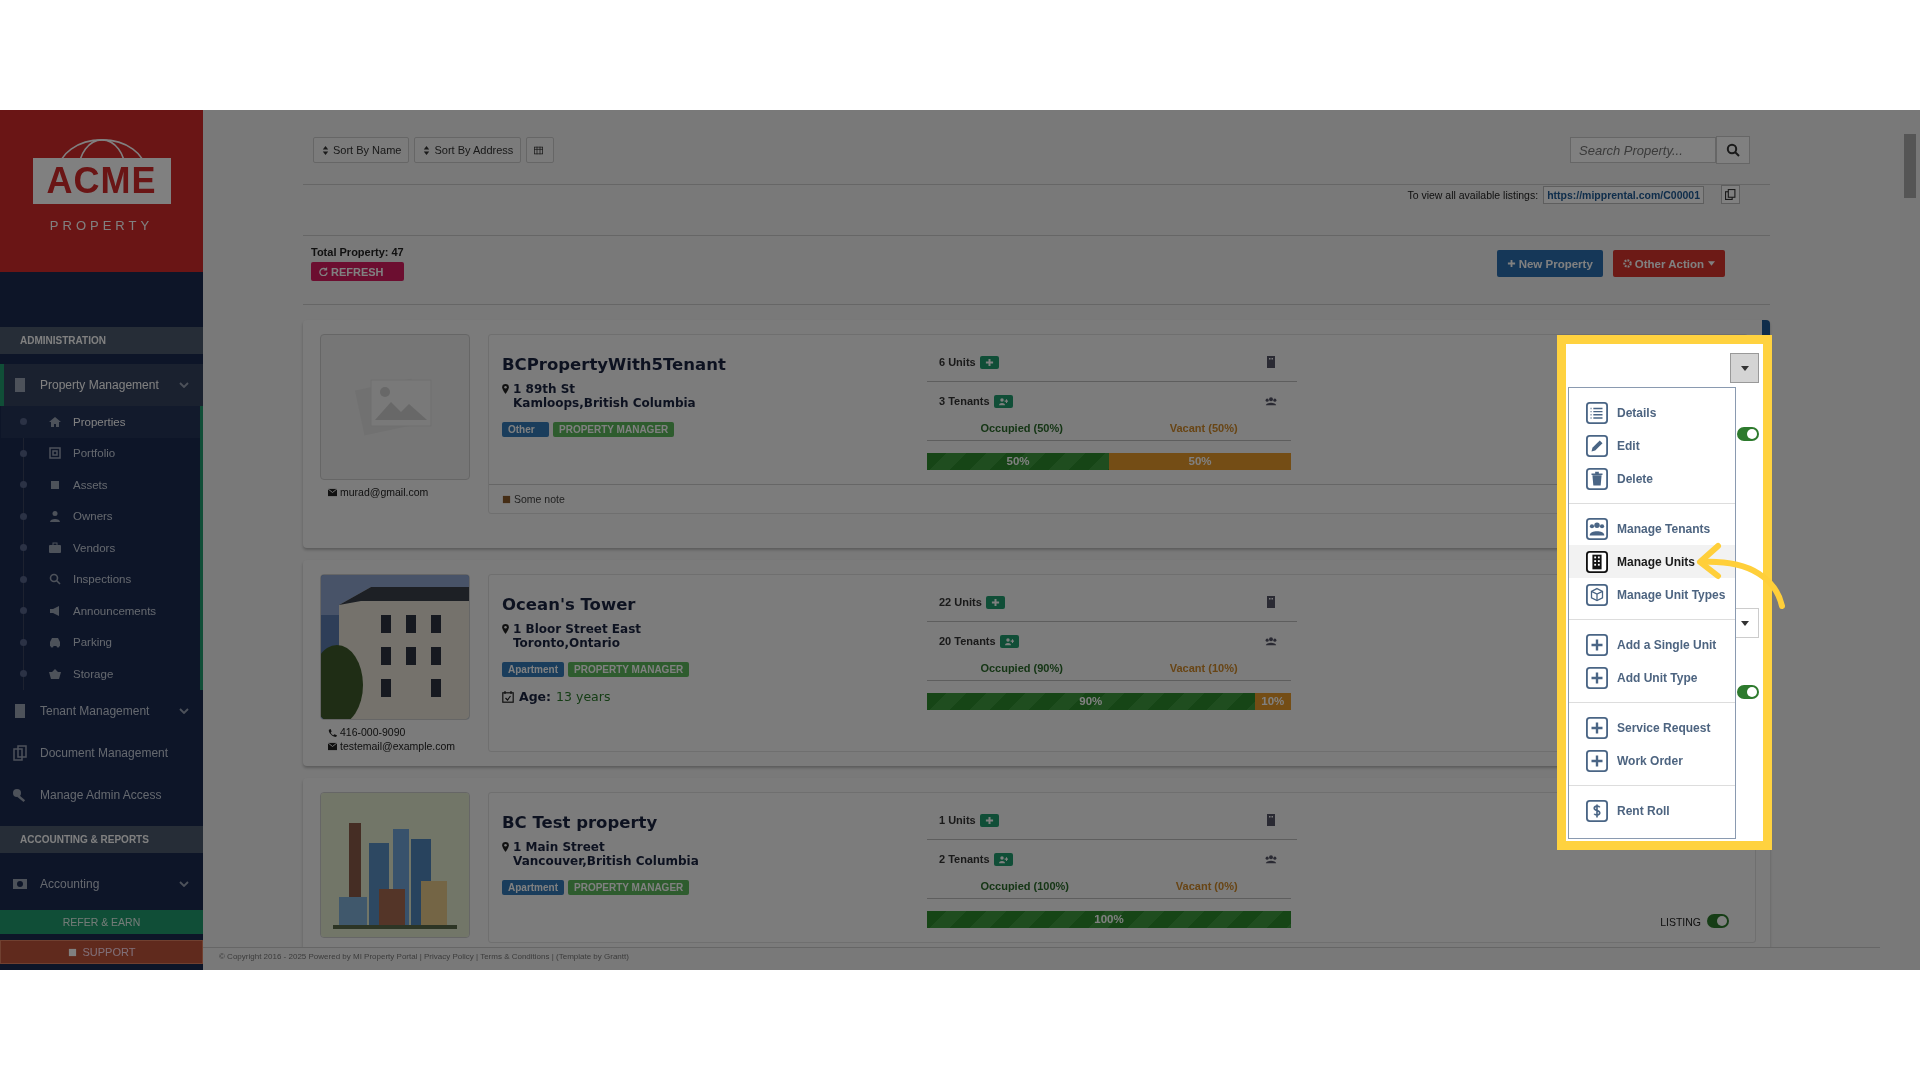 This screenshot has height=1080, width=1920. Describe the element at coordinates (957, 820) in the screenshot. I see `units-count: 1 Units` at that location.